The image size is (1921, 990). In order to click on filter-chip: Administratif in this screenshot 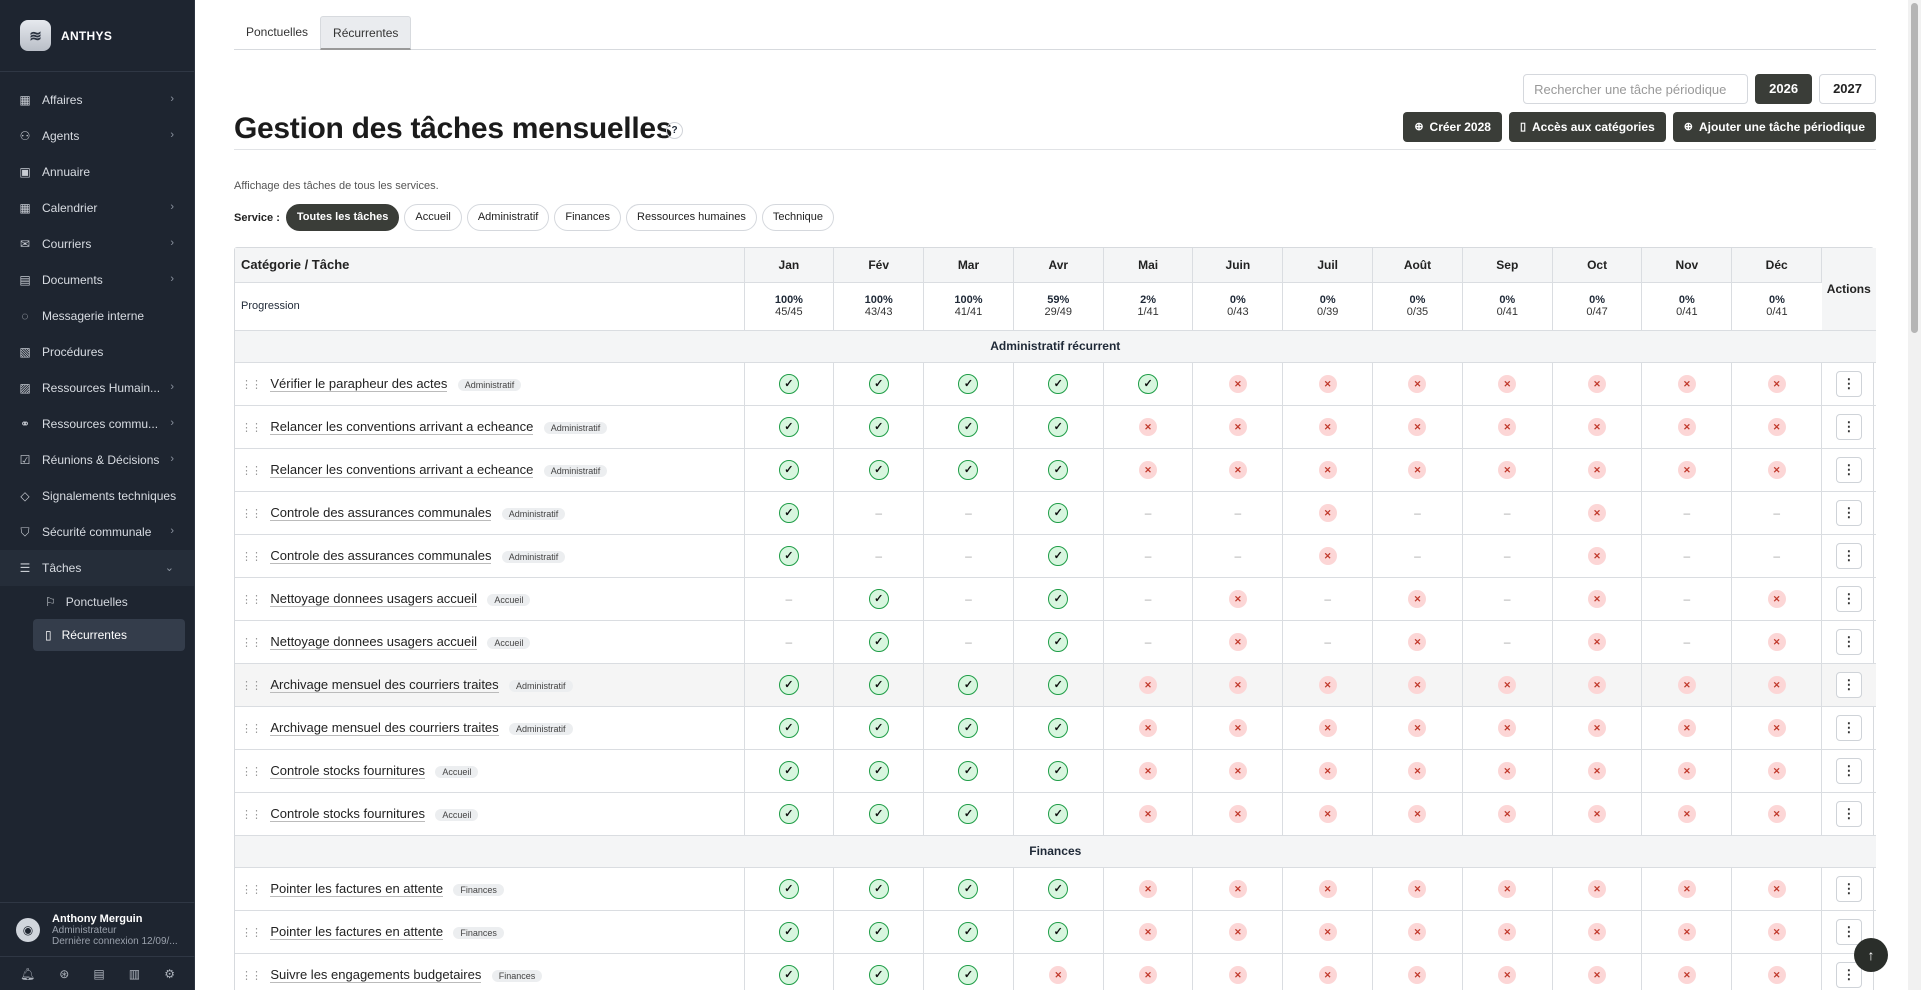, I will do `click(508, 217)`.